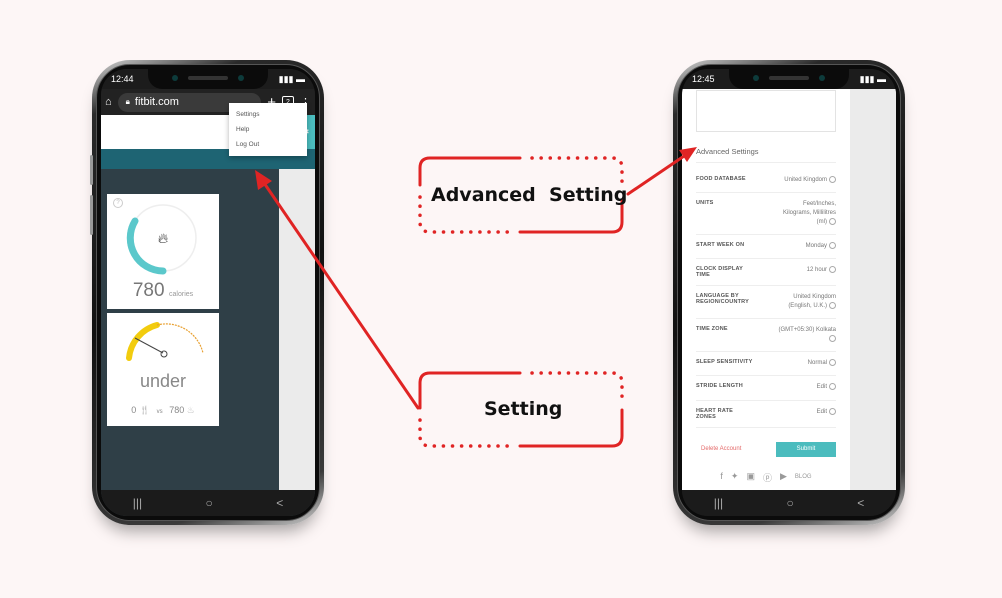 The width and height of the screenshot is (1002, 598). I want to click on calorie-readout: 780 calories, so click(163, 291).